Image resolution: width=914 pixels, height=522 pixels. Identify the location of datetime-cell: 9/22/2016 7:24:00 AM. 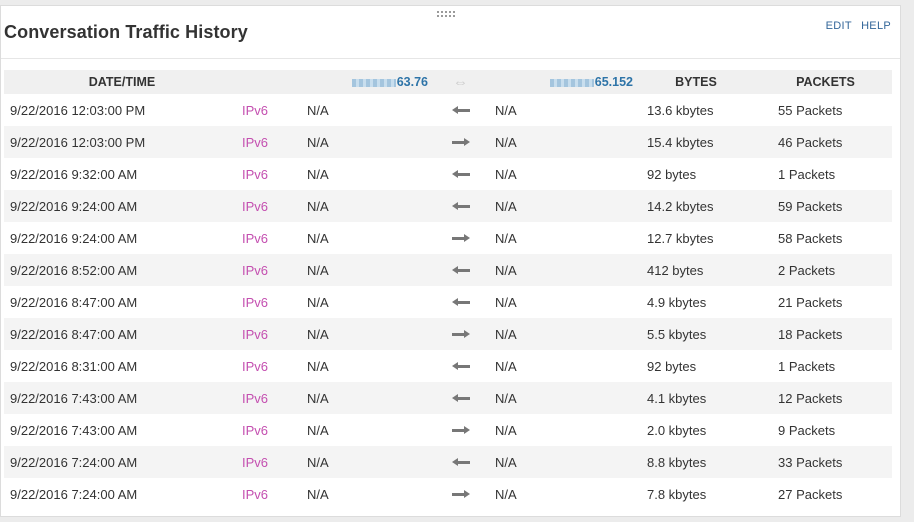
(122, 494).